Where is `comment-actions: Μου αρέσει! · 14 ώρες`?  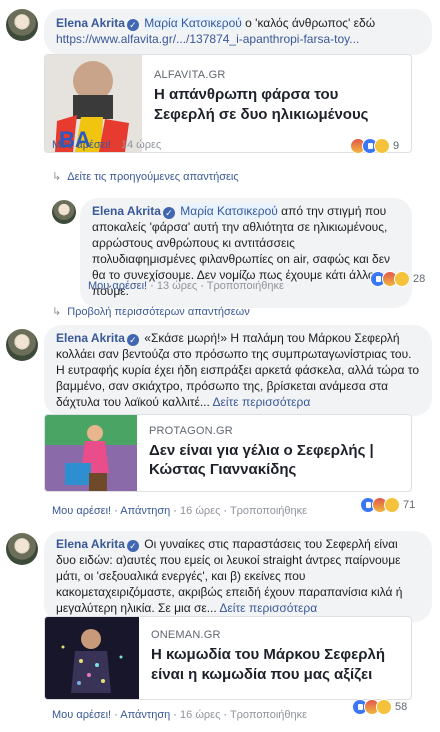 comment-actions: Μου αρέσει! · 14 ώρες is located at coordinates (107, 145).